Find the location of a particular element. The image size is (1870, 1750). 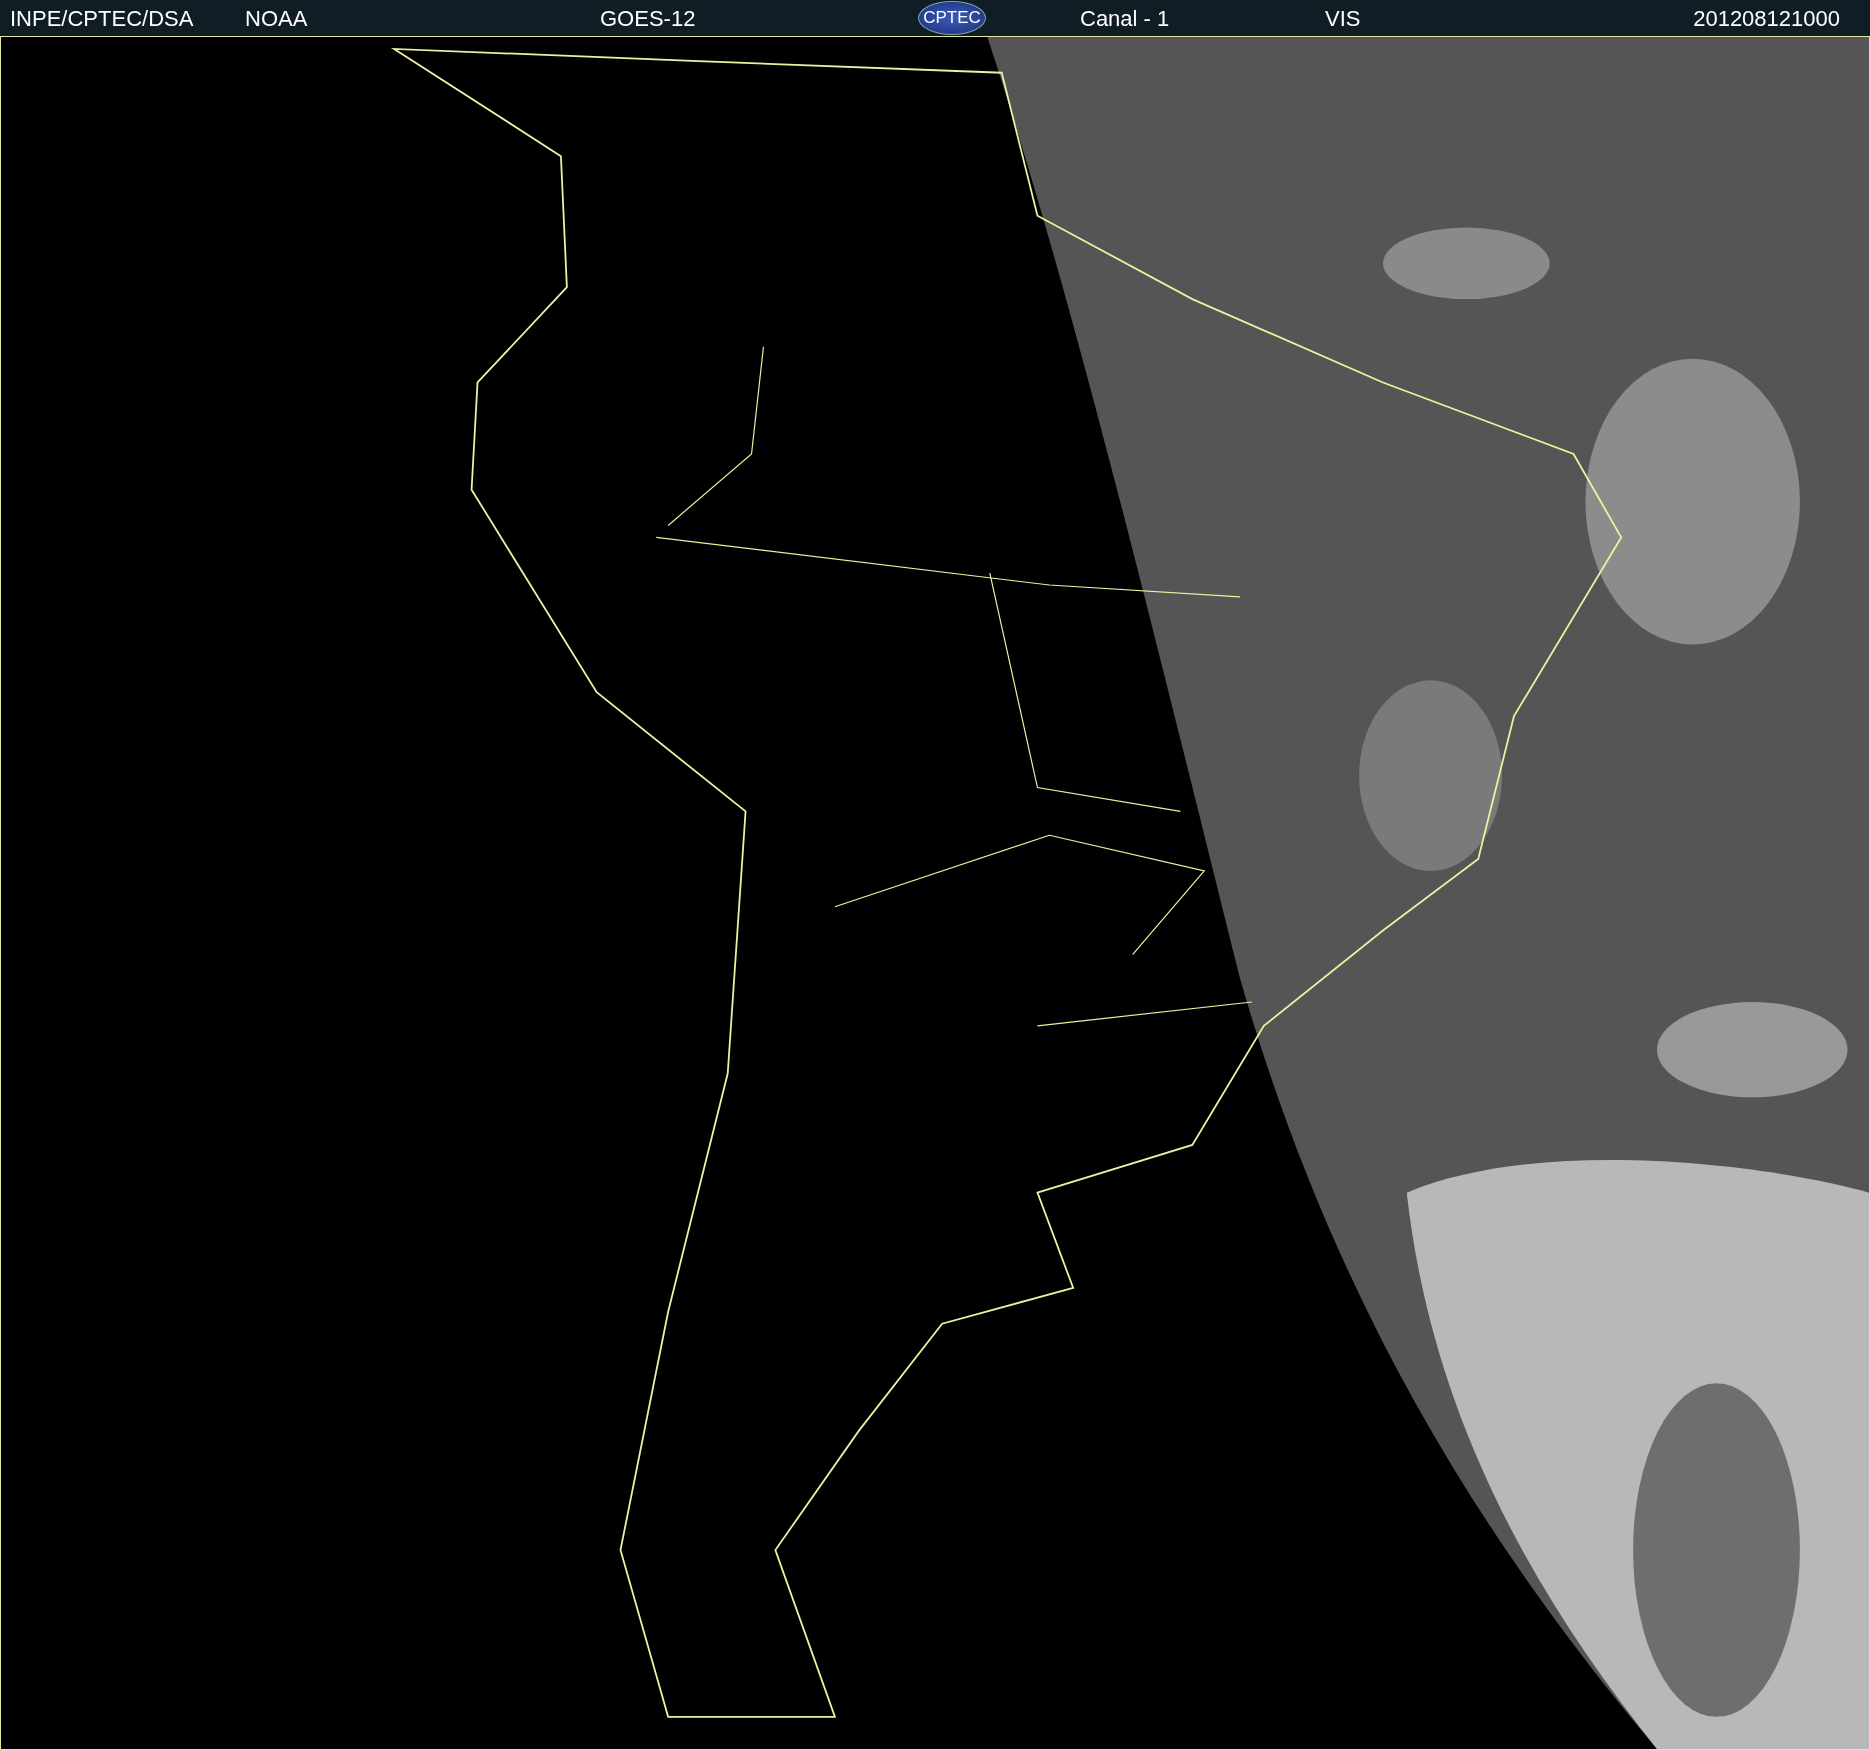

header-label: Canal - 1 is located at coordinates (1125, 18).